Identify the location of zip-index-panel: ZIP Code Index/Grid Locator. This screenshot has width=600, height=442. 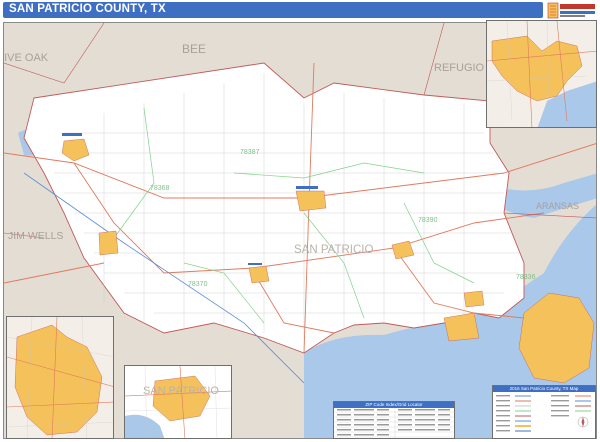
(394, 420).